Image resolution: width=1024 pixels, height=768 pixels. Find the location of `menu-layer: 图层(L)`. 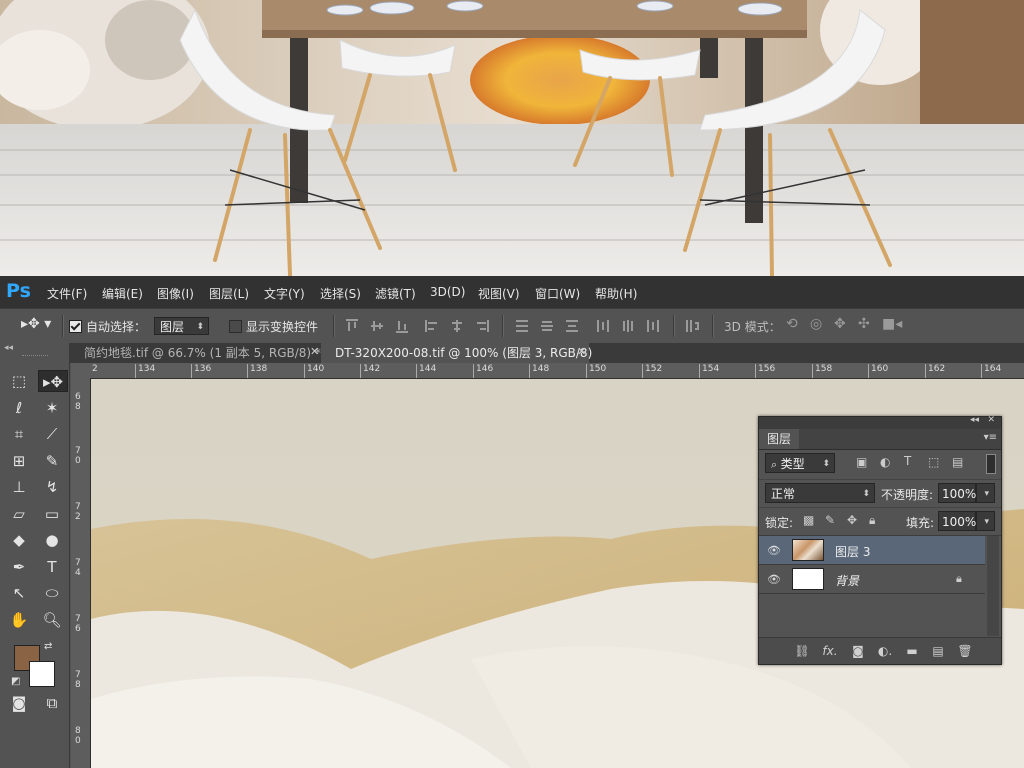

menu-layer: 图层(L) is located at coordinates (229, 293).